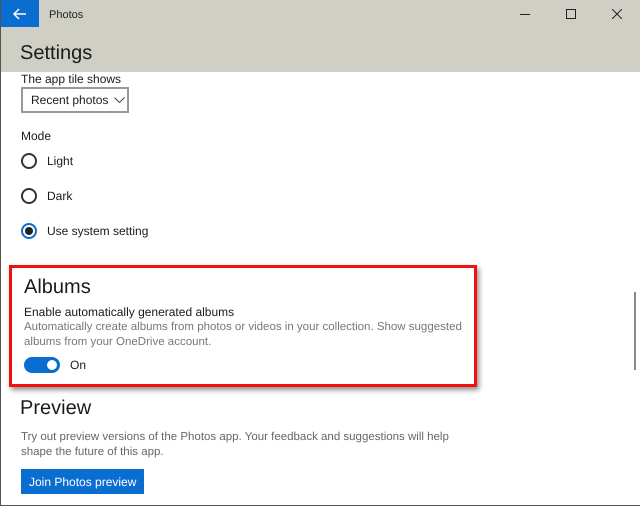 The width and height of the screenshot is (640, 506). I want to click on chevron-down-icon, so click(120, 100).